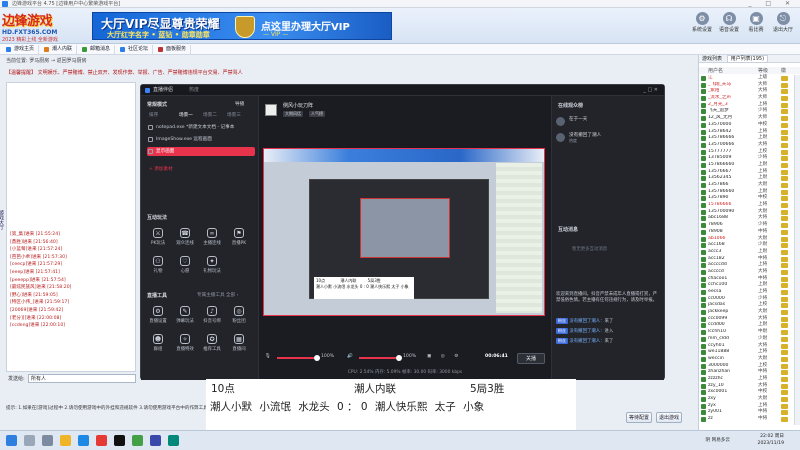 The height and width of the screenshot is (450, 800). Describe the element at coordinates (746, 158) in the screenshot. I see `user-row: 13785009 少将` at that location.